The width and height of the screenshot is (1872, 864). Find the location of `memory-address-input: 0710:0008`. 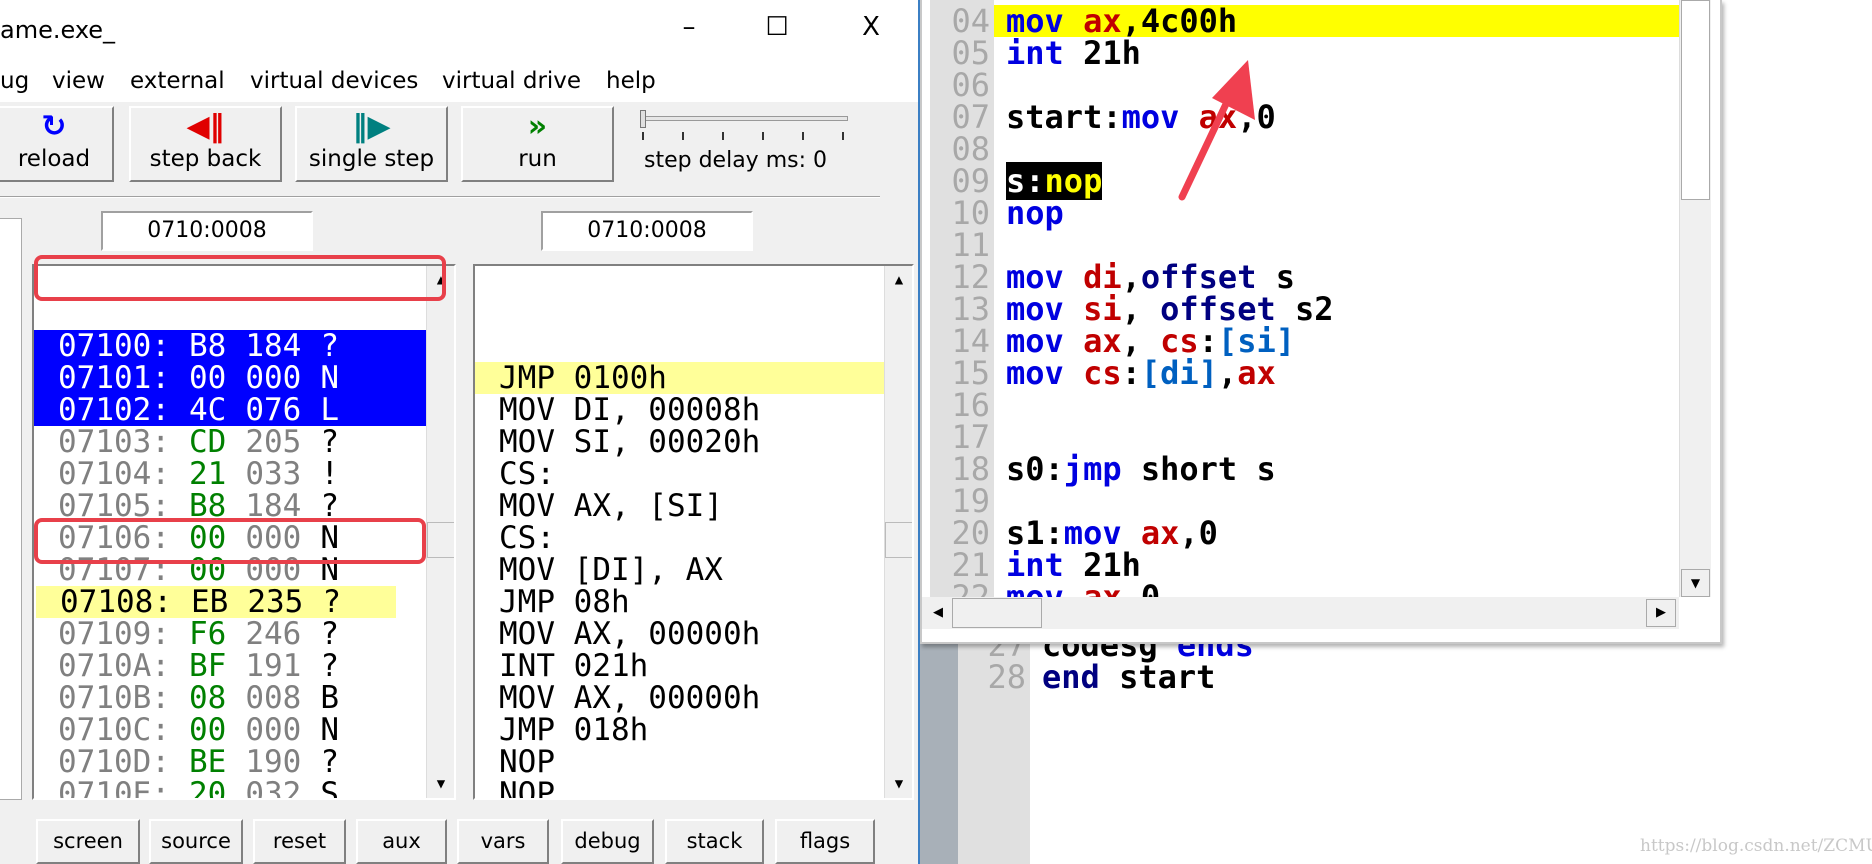

memory-address-input: 0710:0008 is located at coordinates (207, 231).